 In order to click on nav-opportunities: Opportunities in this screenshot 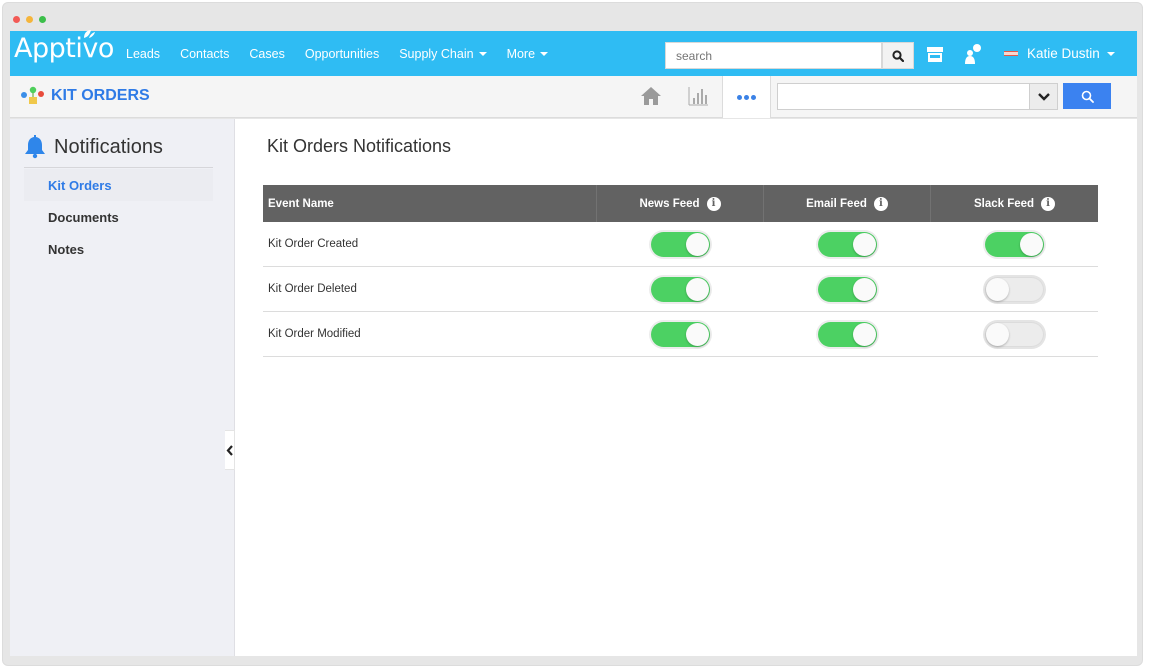, I will do `click(342, 54)`.